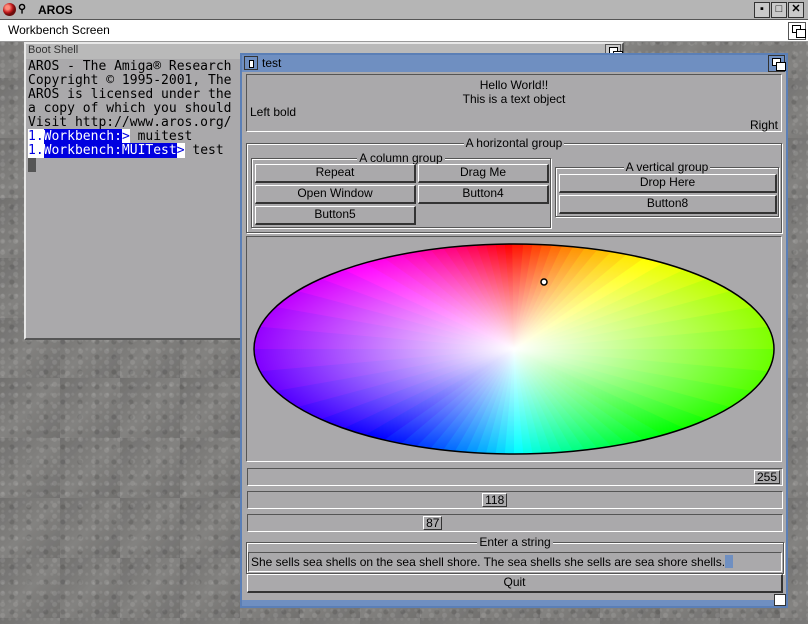 Image resolution: width=808 pixels, height=624 pixels. I want to click on console-prompt-line: 1.Workbench:> muitest, so click(138, 136).